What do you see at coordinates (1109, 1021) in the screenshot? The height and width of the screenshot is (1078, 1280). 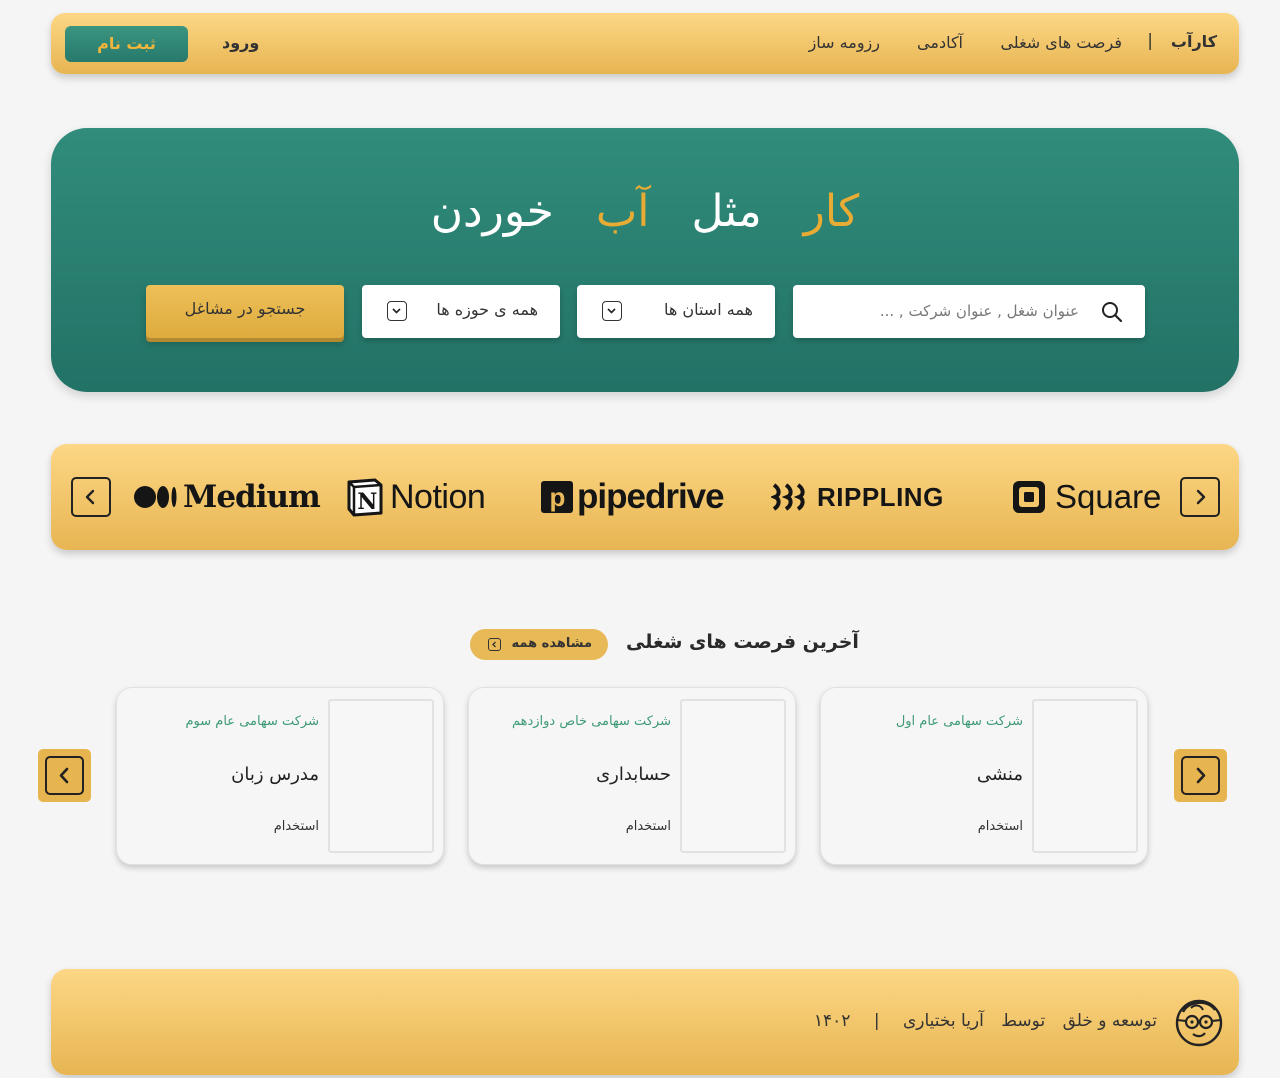 I see `footer-develop: توسعه و خلق` at bounding box center [1109, 1021].